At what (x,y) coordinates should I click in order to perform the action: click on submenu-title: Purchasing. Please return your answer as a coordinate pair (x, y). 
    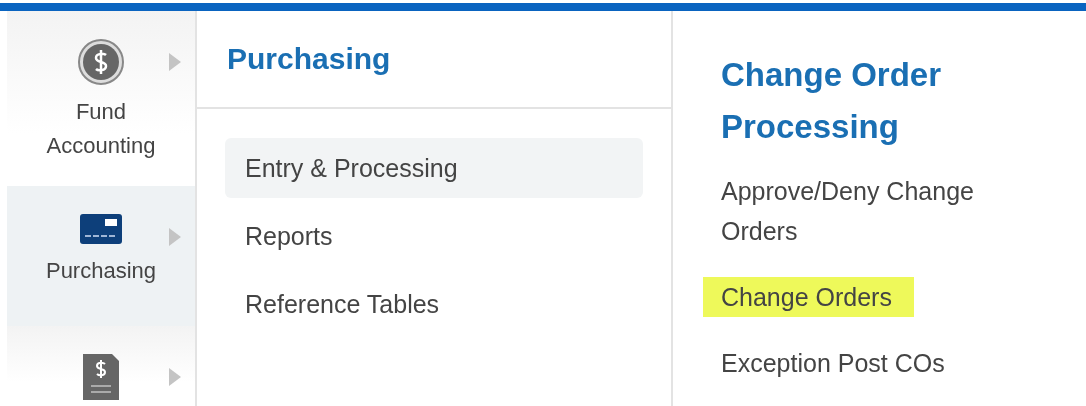
    Looking at the image, I should click on (309, 59).